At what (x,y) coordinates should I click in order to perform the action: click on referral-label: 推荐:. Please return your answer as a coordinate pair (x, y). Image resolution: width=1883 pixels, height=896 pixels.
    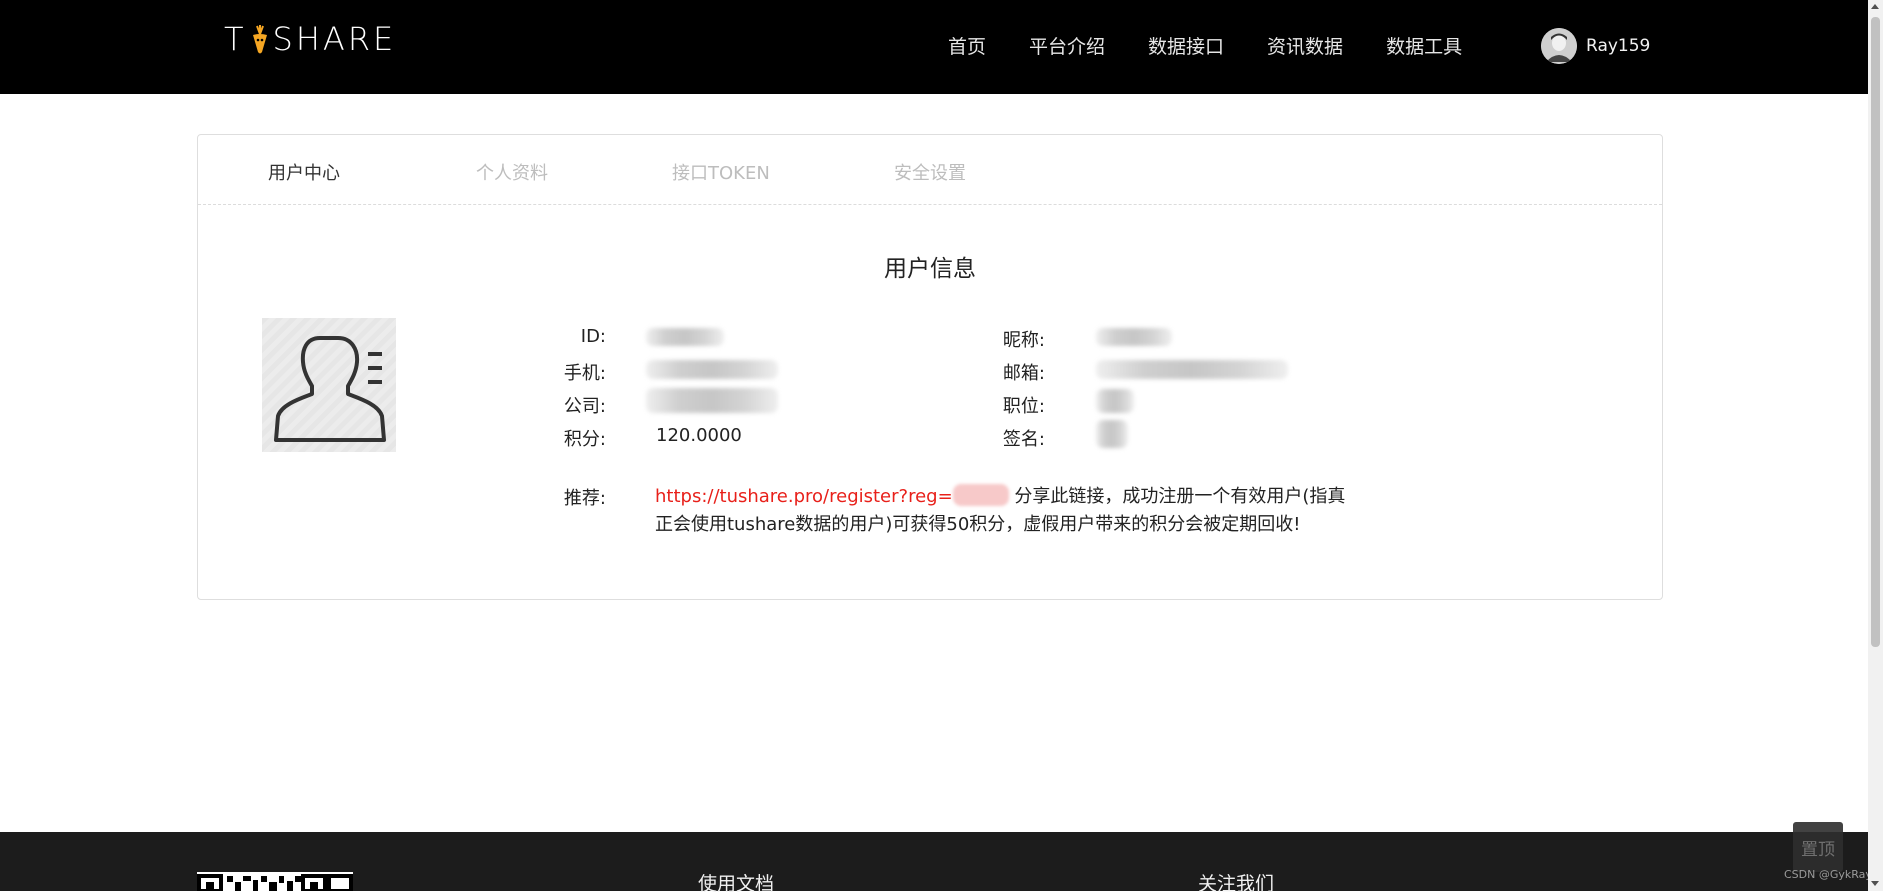
    Looking at the image, I should click on (584, 498).